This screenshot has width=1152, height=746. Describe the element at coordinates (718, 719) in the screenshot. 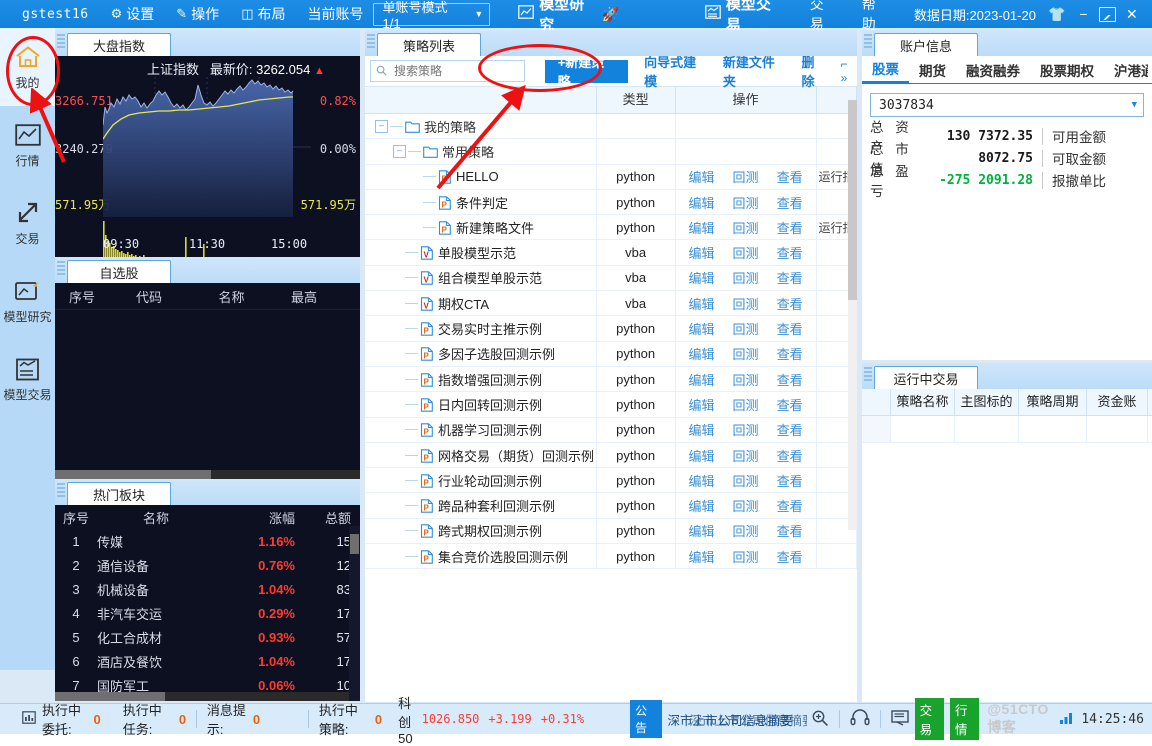

I see `status-notice: 公告 深市上市公司信息摘要 深市上市公司信息摘要` at that location.